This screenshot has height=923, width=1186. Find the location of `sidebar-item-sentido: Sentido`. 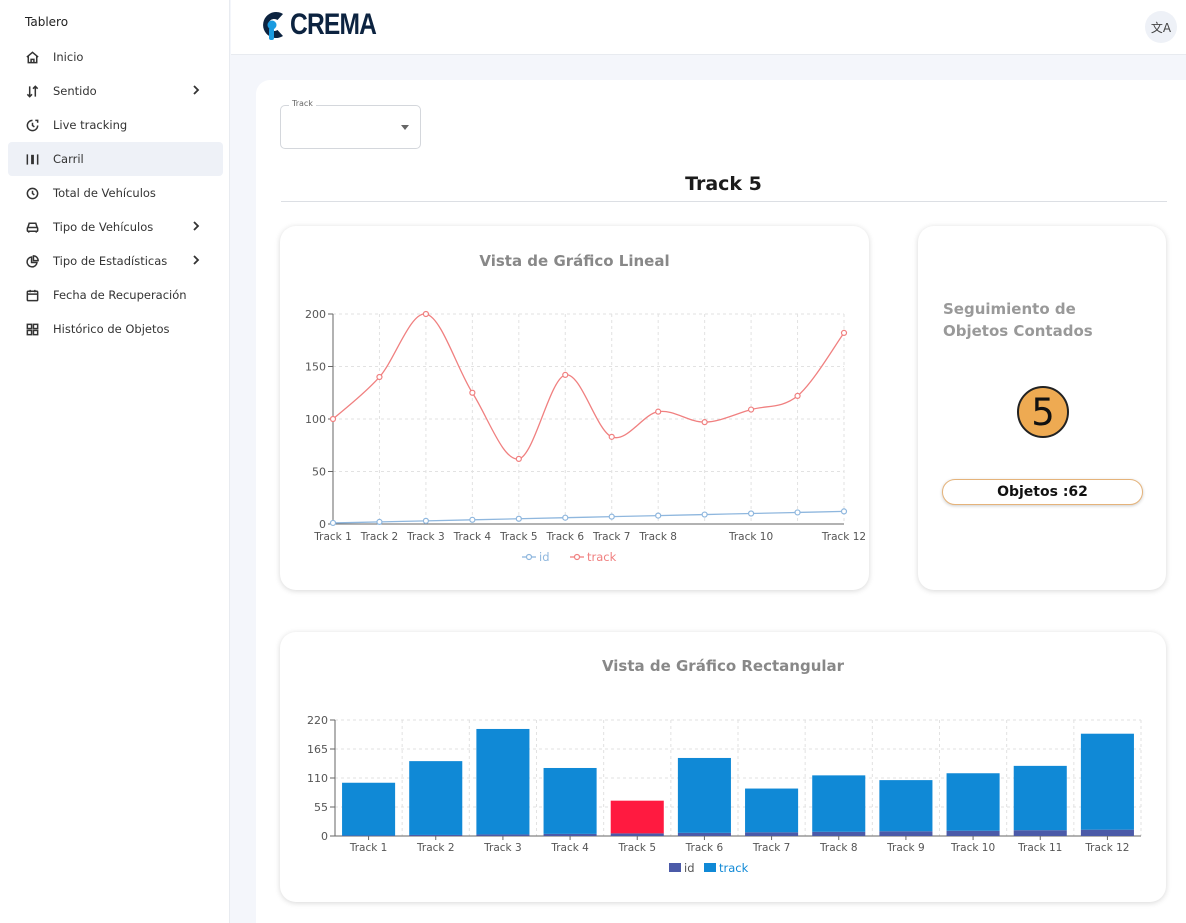

sidebar-item-sentido: Sentido is located at coordinates (115, 91).